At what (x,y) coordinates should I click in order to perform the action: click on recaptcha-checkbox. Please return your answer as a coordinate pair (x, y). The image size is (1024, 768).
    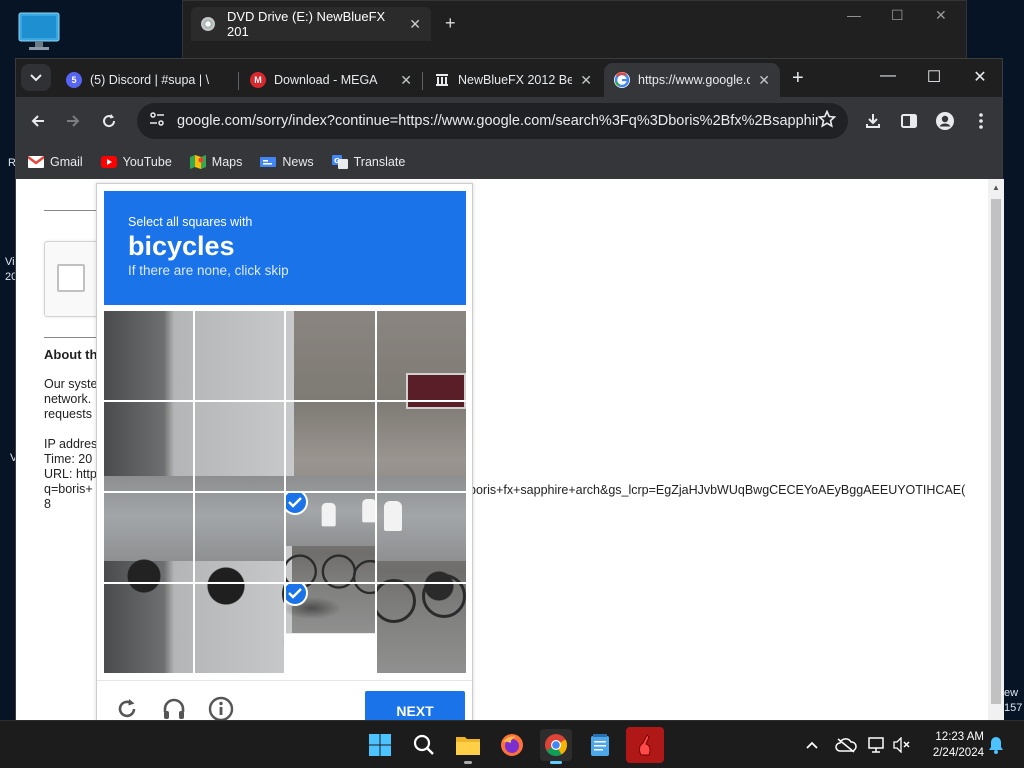
    Looking at the image, I should click on (71, 278).